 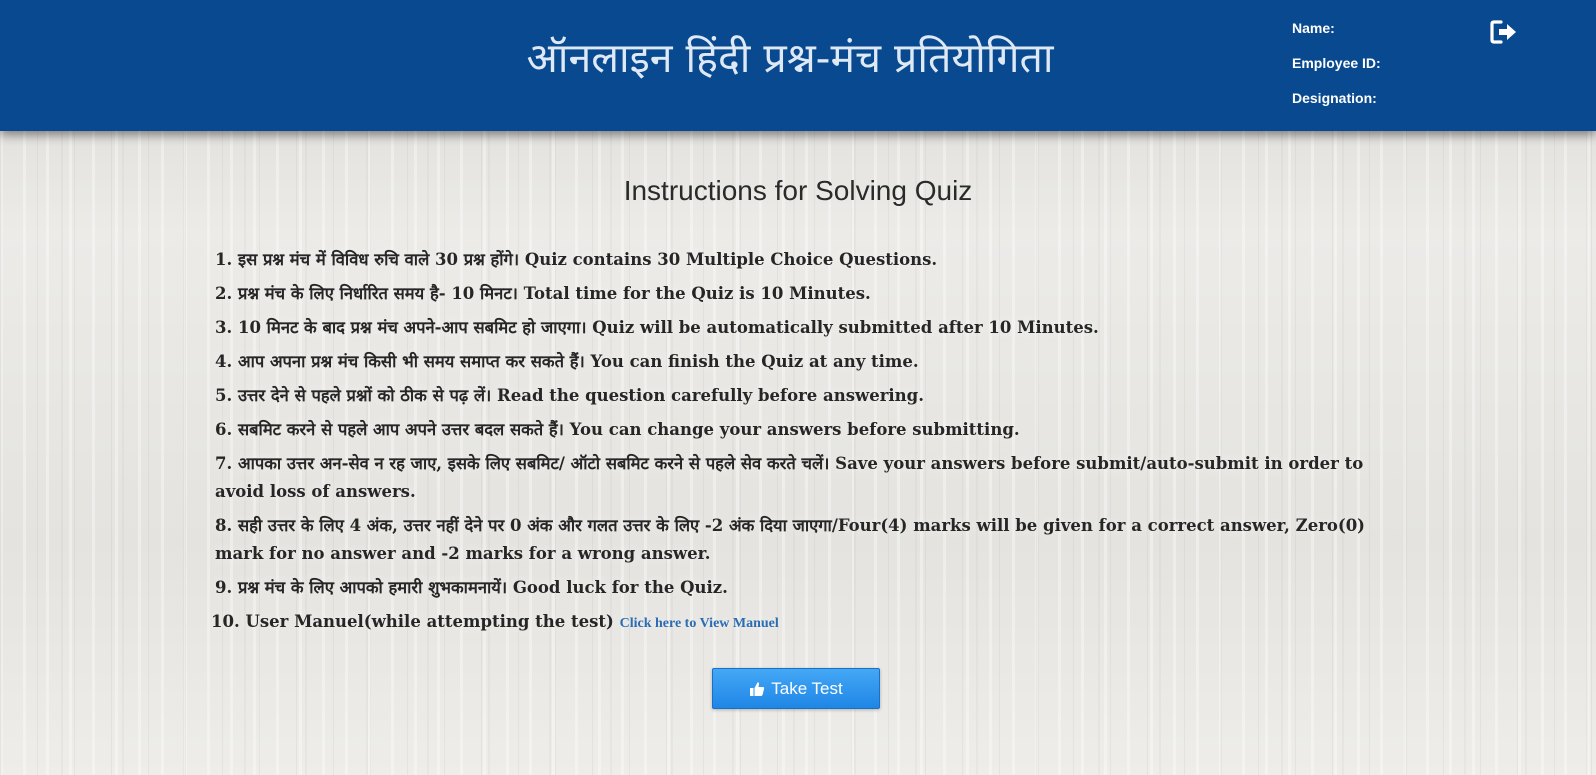 I want to click on sign-out-icon, so click(x=1504, y=32).